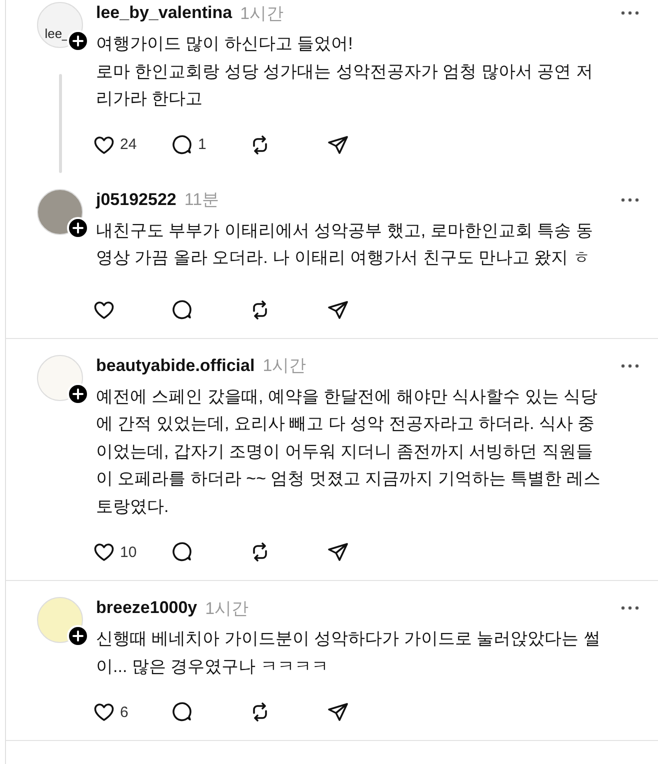  I want to click on like-count: 10, so click(128, 552).